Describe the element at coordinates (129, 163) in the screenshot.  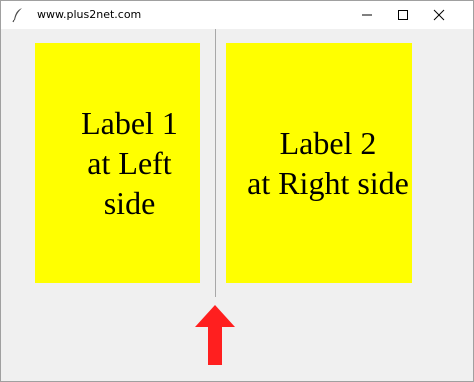
I see `left-label-text: Label 1 at Left side` at that location.